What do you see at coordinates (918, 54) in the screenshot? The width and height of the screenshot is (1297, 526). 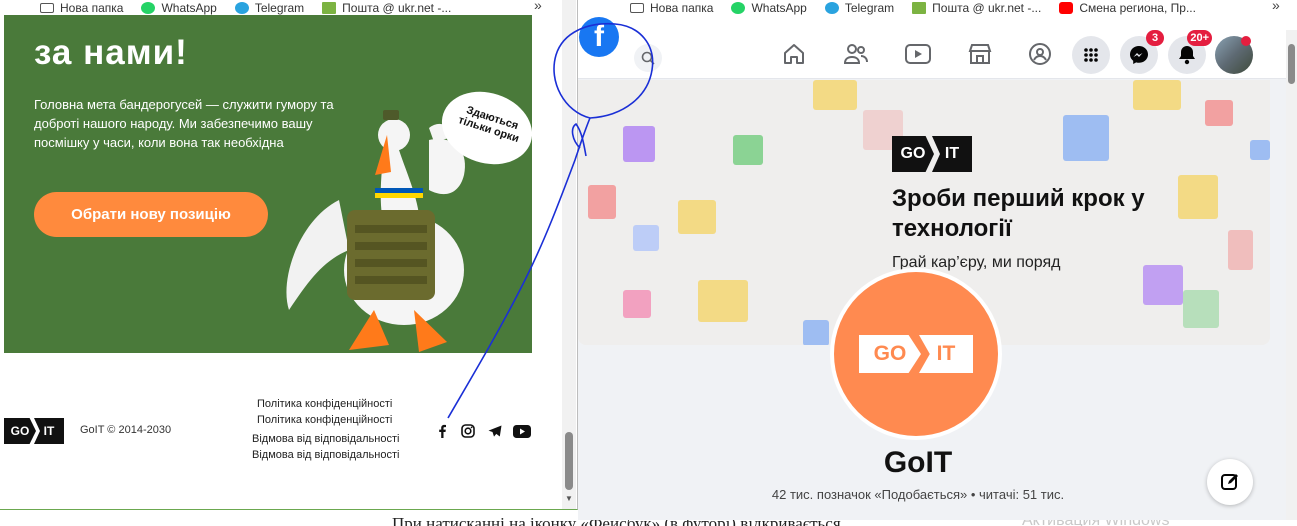 I see `video-icon` at bounding box center [918, 54].